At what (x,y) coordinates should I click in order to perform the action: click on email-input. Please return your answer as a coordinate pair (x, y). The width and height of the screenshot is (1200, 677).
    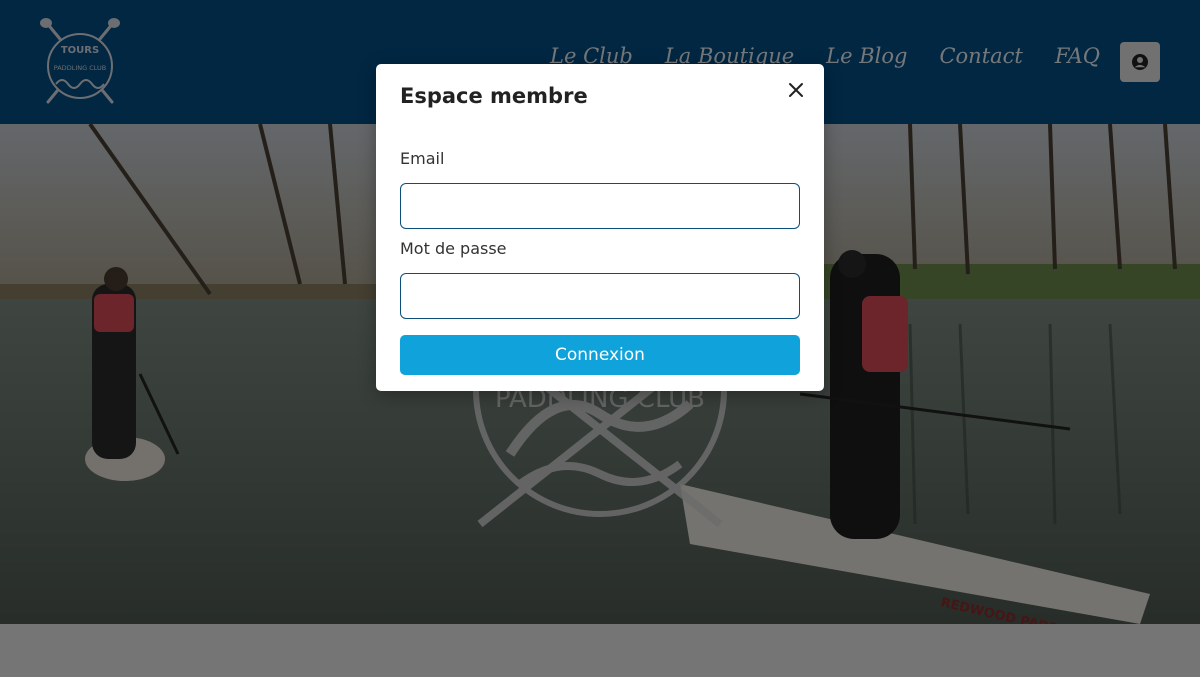
    Looking at the image, I should click on (600, 206).